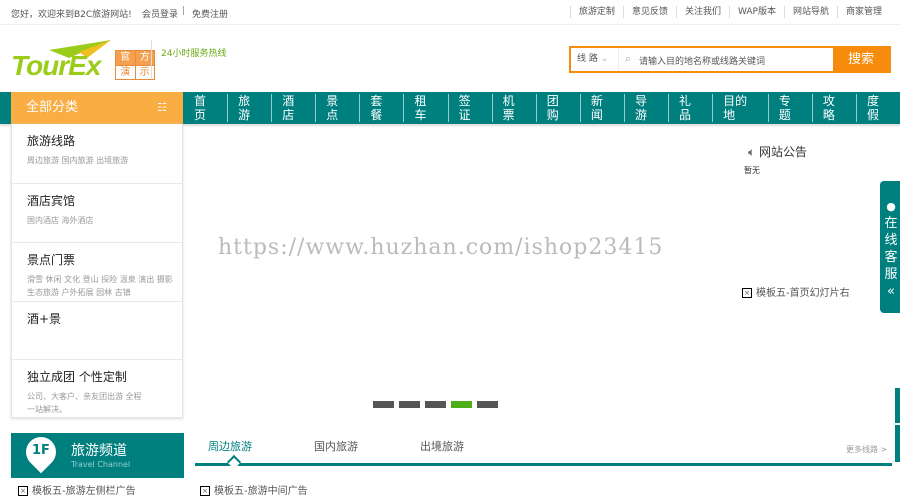  I want to click on floor-title: 旅游频道, so click(99, 451).